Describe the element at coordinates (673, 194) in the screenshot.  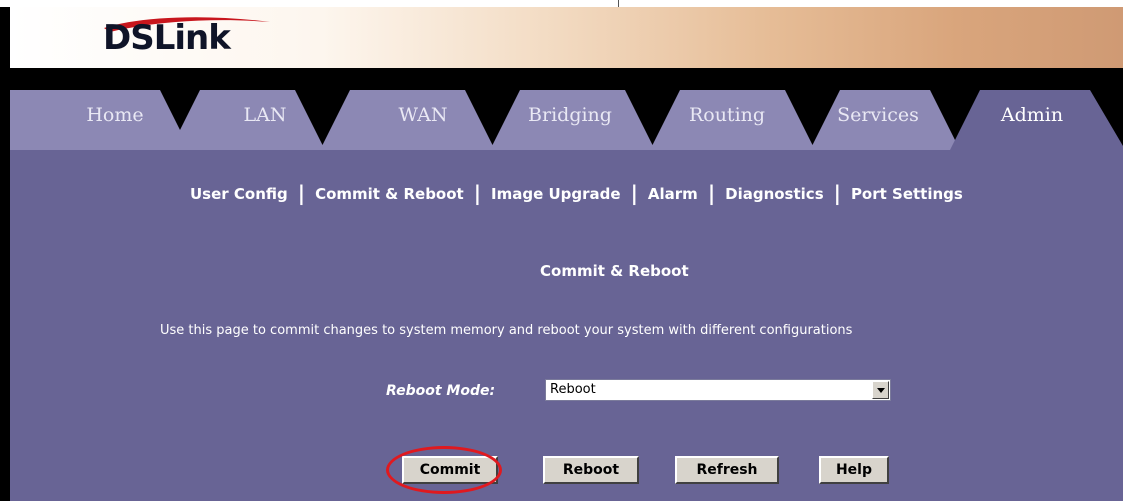
I see `submenu-alarm: Alarm` at that location.